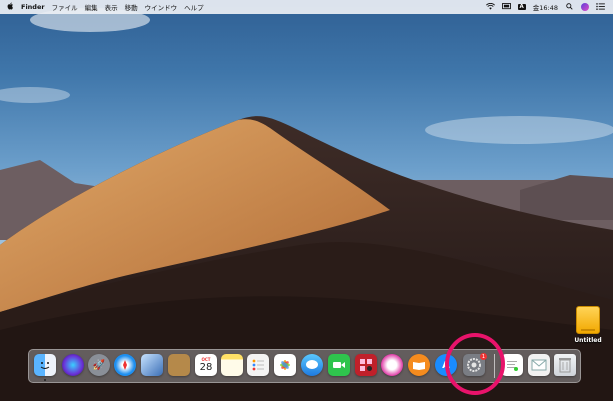 The width and height of the screenshot is (613, 401). Describe the element at coordinates (565, 365) in the screenshot. I see `dock-trash-icon` at that location.